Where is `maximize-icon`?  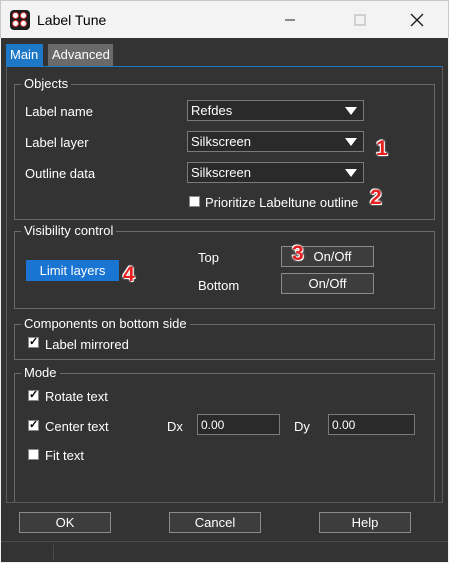
maximize-icon is located at coordinates (360, 20).